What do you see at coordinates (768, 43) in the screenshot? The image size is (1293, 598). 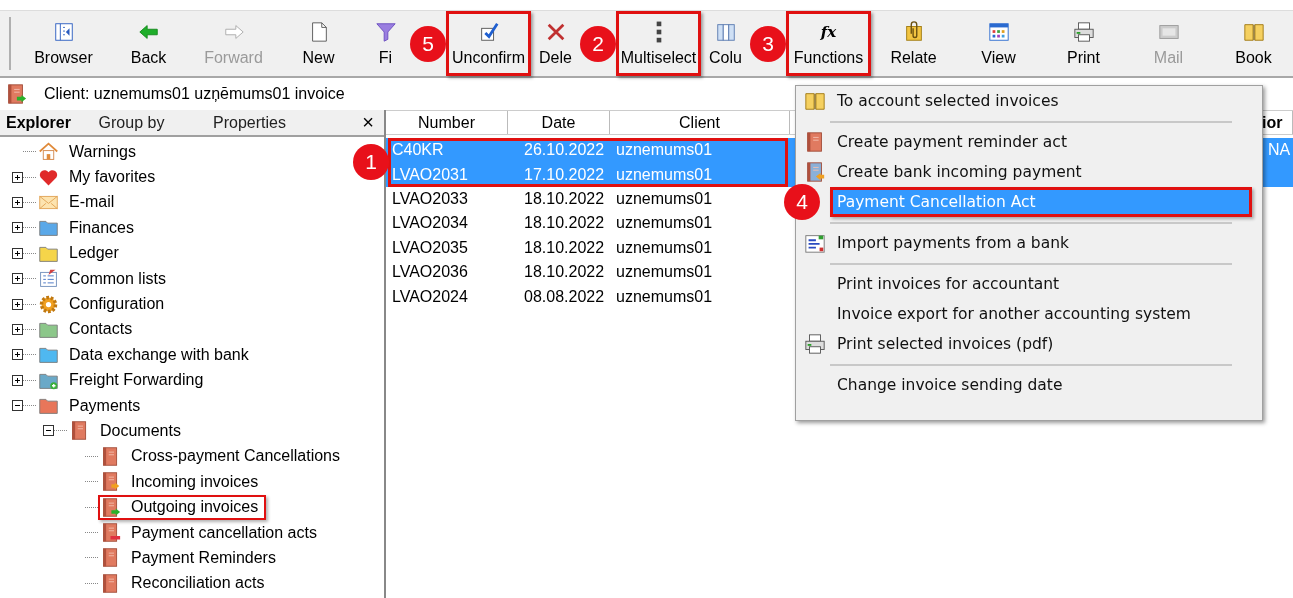 I see `callout-badge: 3` at bounding box center [768, 43].